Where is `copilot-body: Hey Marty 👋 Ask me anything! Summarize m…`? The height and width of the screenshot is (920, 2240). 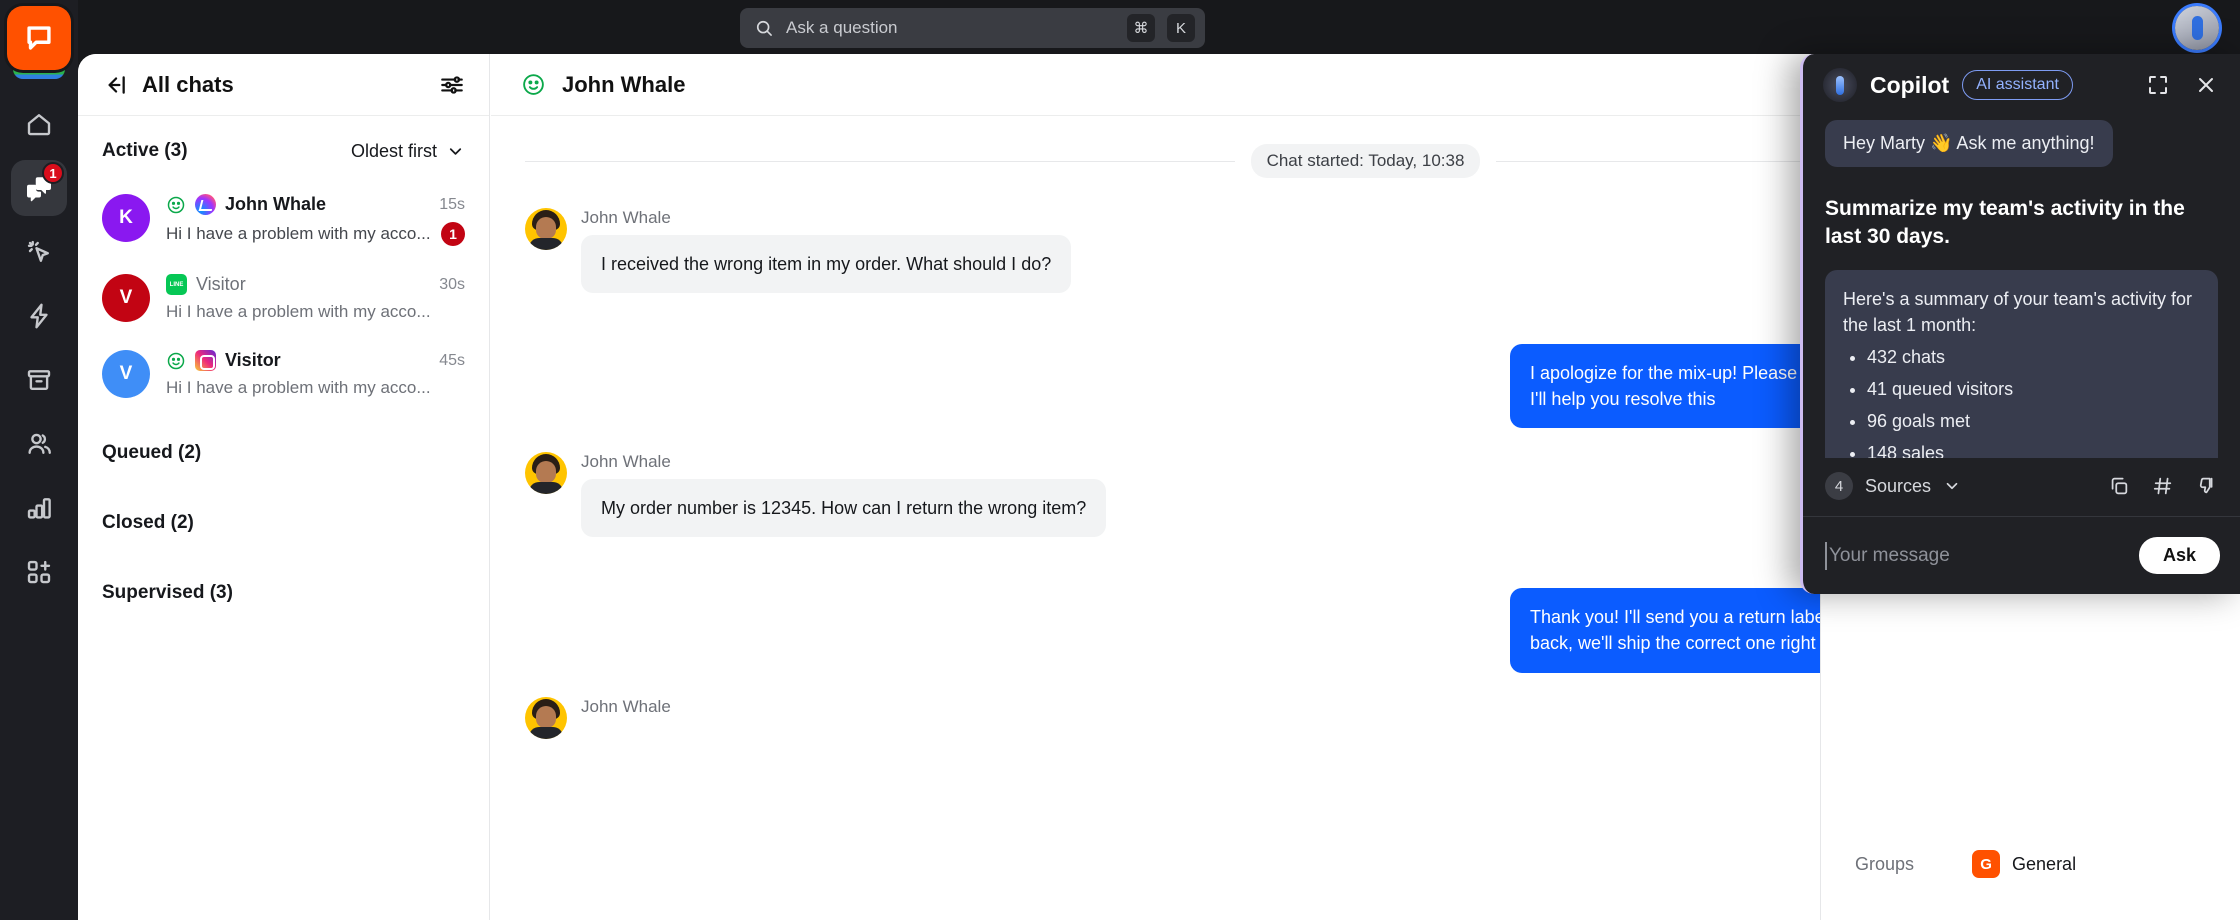 copilot-body: Hey Marty 👋 Ask me anything! Summarize m… is located at coordinates (2021, 287).